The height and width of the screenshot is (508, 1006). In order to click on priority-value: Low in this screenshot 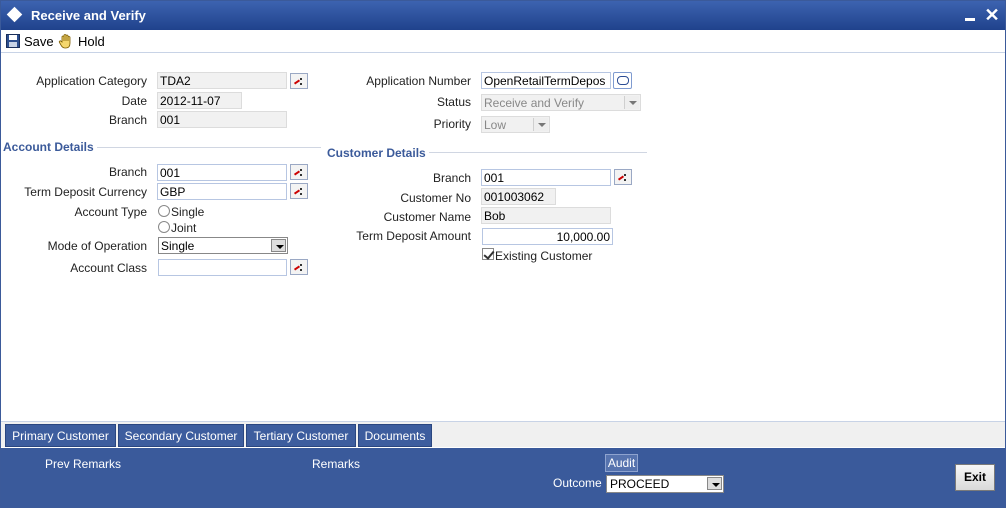, I will do `click(495, 125)`.